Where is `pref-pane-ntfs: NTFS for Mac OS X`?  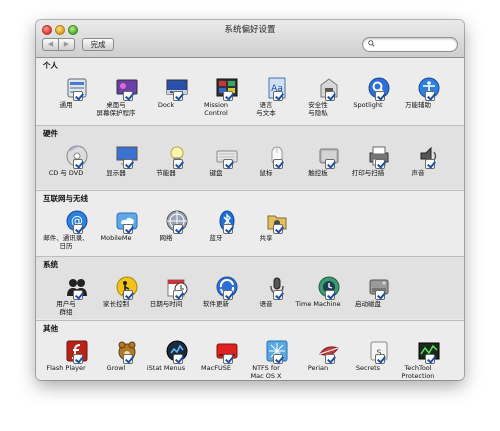
pref-pane-ntfs: NTFS for Mac OS X is located at coordinates (266, 360).